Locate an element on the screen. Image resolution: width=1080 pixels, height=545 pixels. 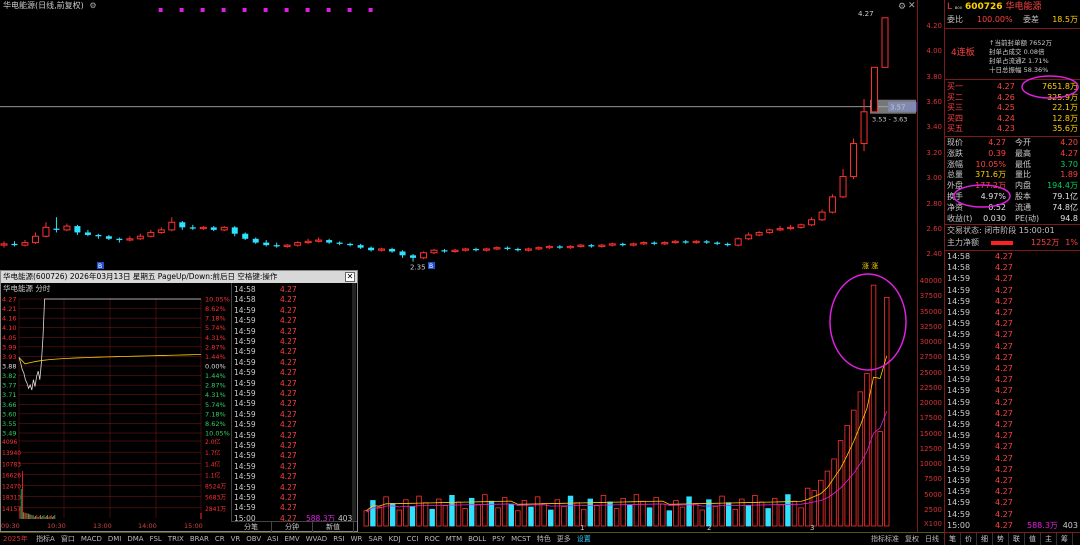
indicator-tab-特色: 特色 is located at coordinates (544, 539).